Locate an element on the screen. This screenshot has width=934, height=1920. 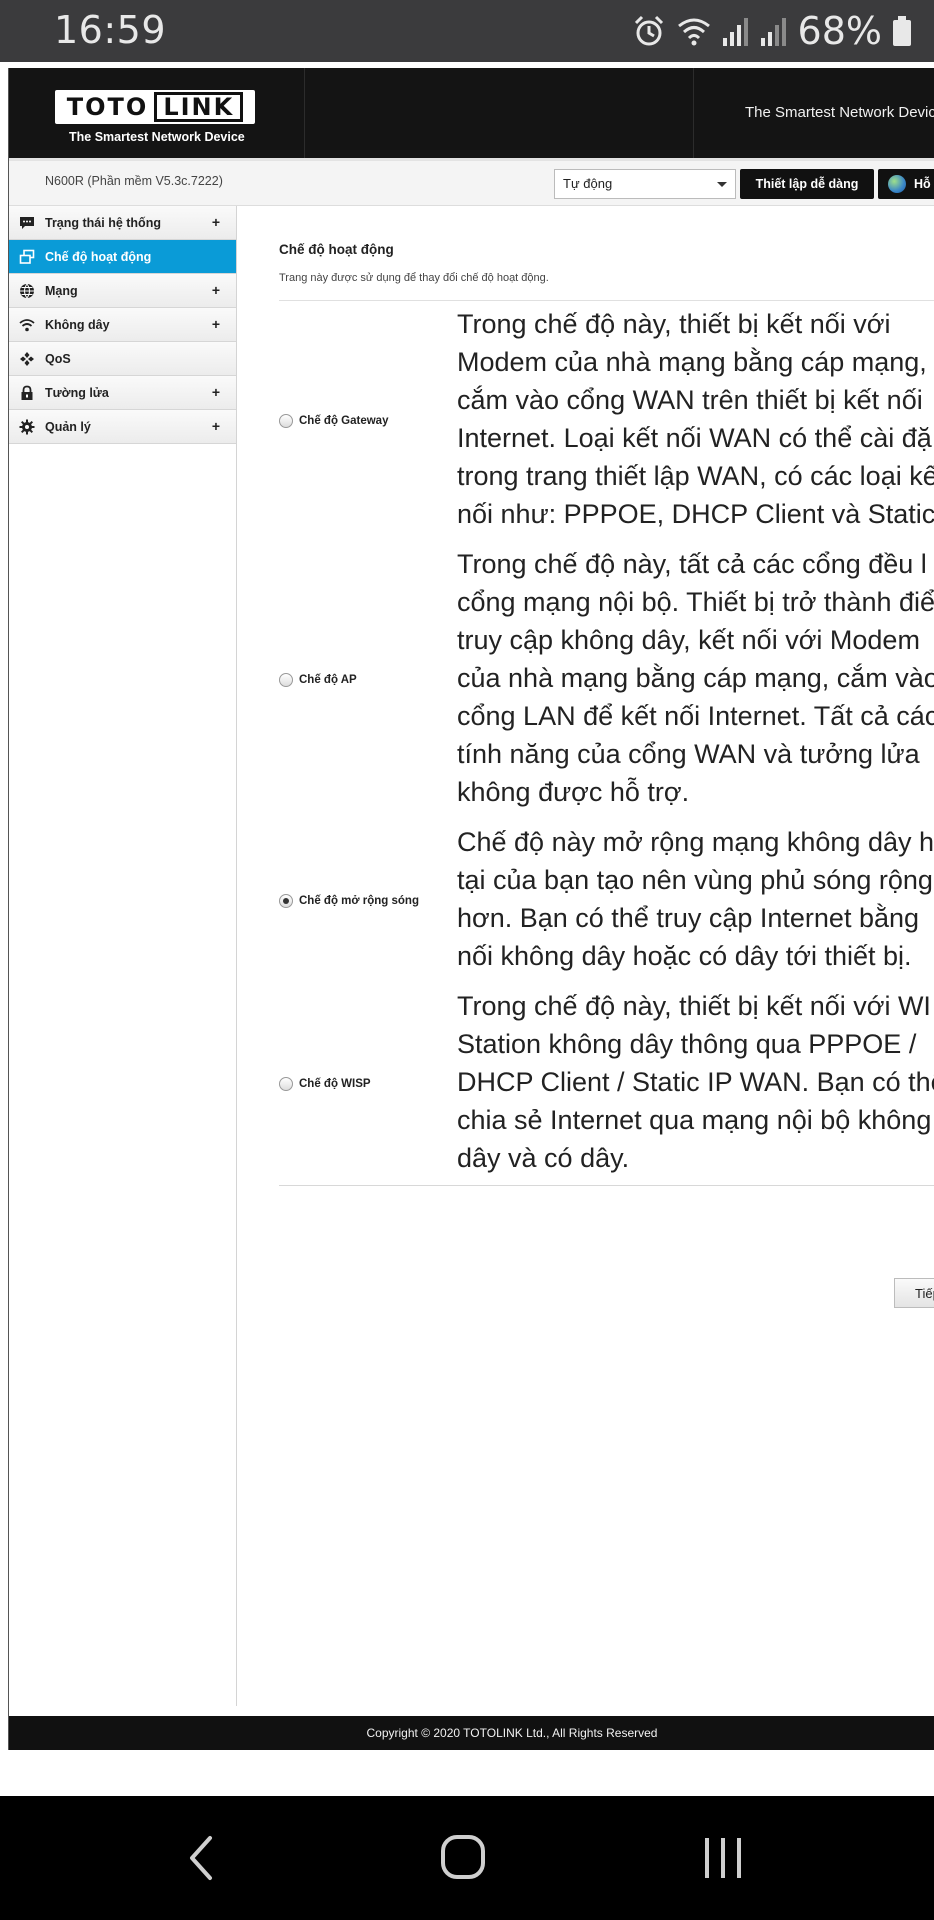
logo-text-left: TOTO is located at coordinates (107, 107).